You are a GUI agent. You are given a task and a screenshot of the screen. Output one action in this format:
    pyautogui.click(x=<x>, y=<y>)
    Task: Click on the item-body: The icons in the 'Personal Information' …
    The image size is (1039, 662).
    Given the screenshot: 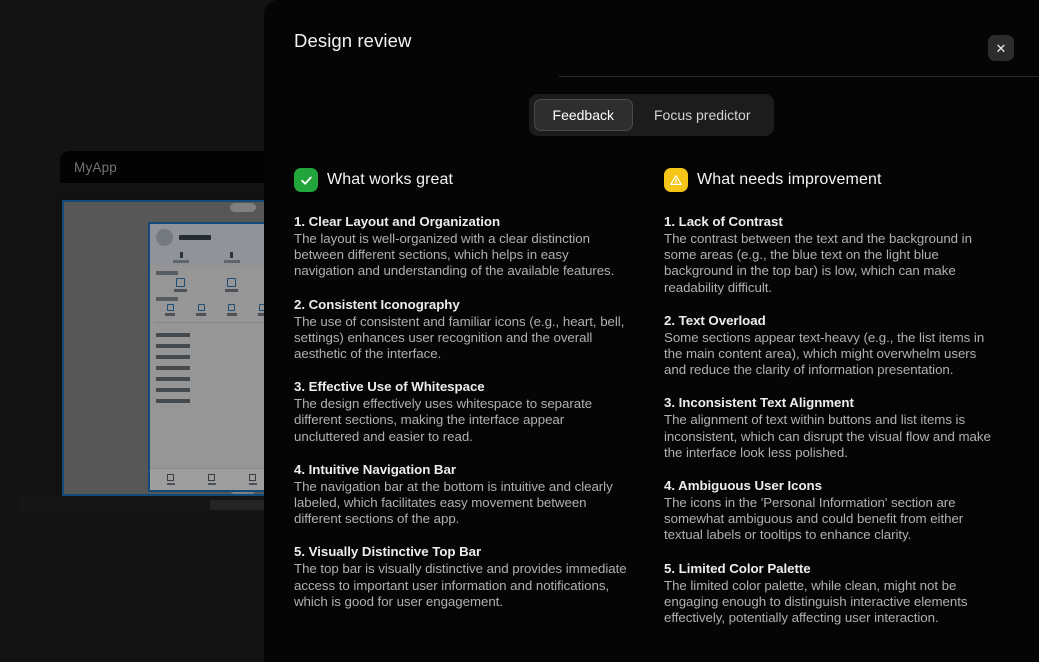 What is the action you would take?
    pyautogui.click(x=814, y=519)
    